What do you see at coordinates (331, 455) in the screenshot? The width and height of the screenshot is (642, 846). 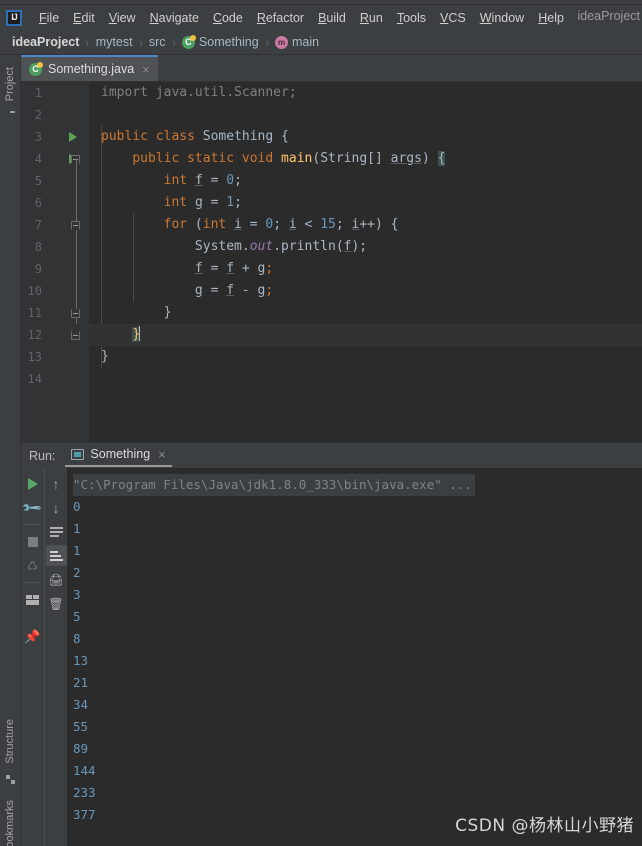 I see `run-tool-header: Run: Something ×` at bounding box center [331, 455].